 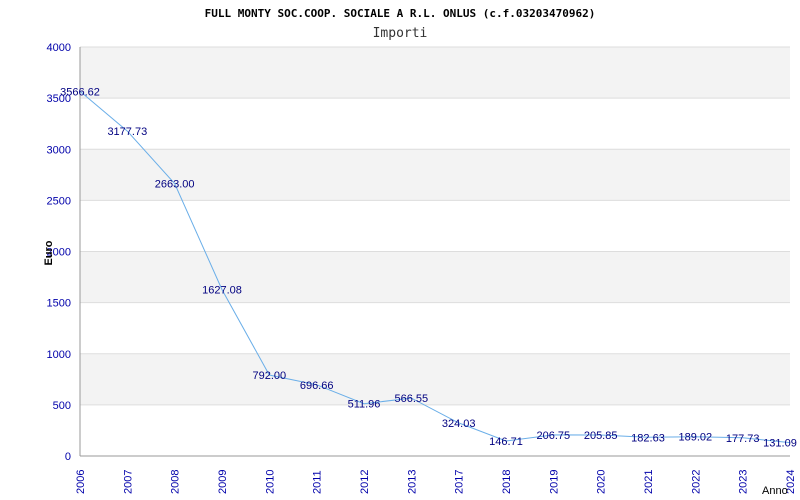 What do you see at coordinates (364, 405) in the screenshot?
I see `data-label: 511.96` at bounding box center [364, 405].